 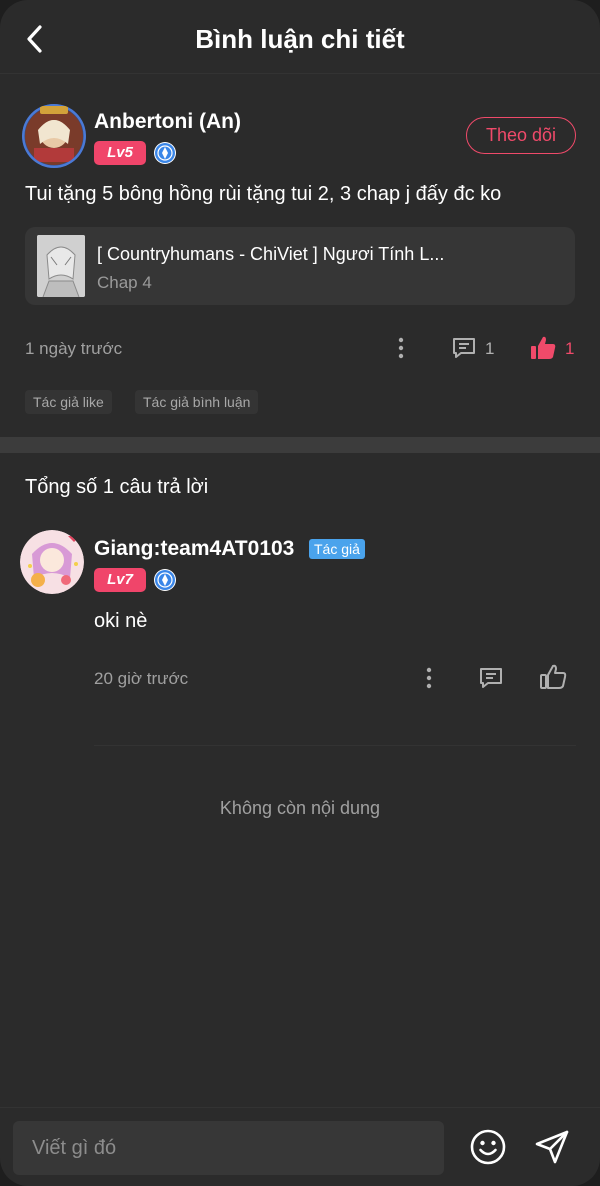 What do you see at coordinates (337, 549) in the screenshot?
I see `author-badge: Tác giả` at bounding box center [337, 549].